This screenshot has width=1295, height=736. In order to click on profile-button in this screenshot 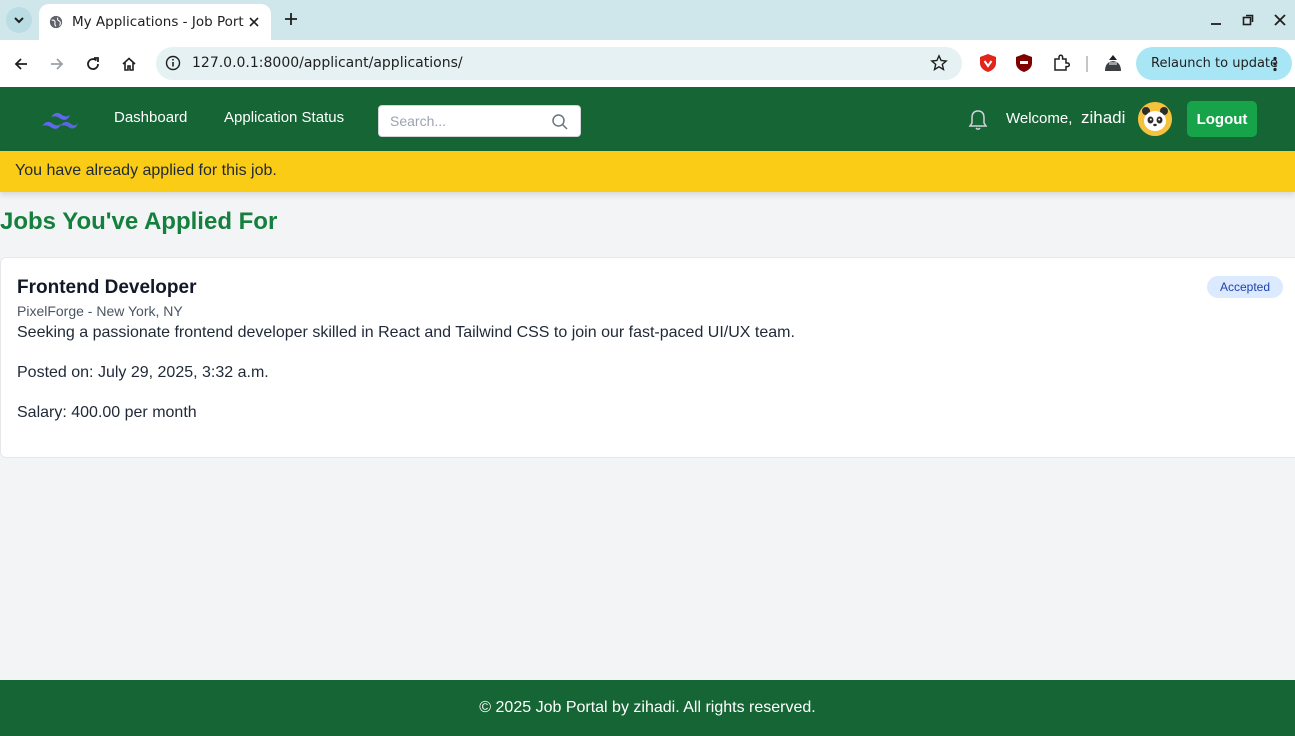, I will do `click(1113, 63)`.